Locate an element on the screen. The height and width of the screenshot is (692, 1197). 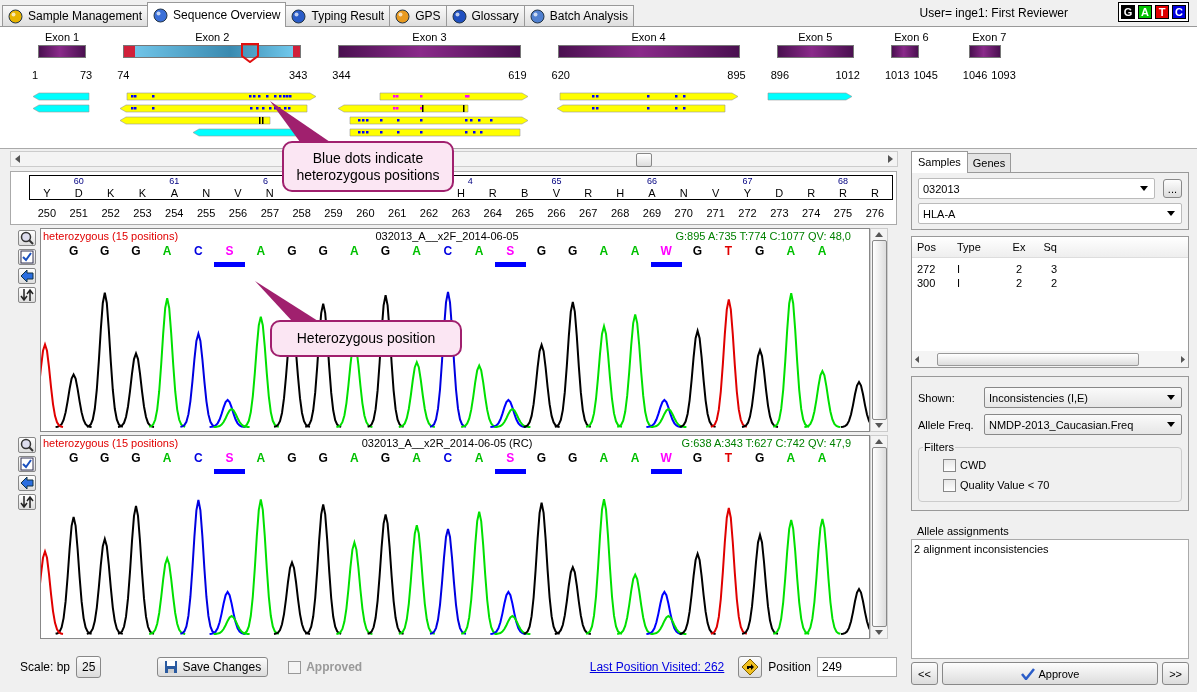
tab: Genes is located at coordinates (989, 162).